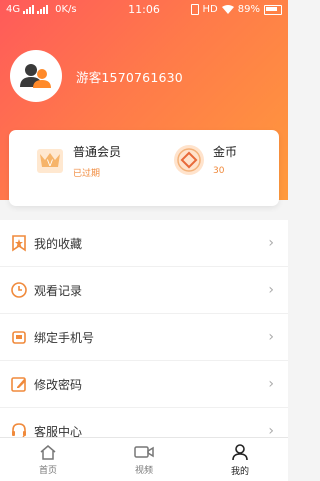  What do you see at coordinates (19, 290) in the screenshot?
I see `history-clock-icon` at bounding box center [19, 290].